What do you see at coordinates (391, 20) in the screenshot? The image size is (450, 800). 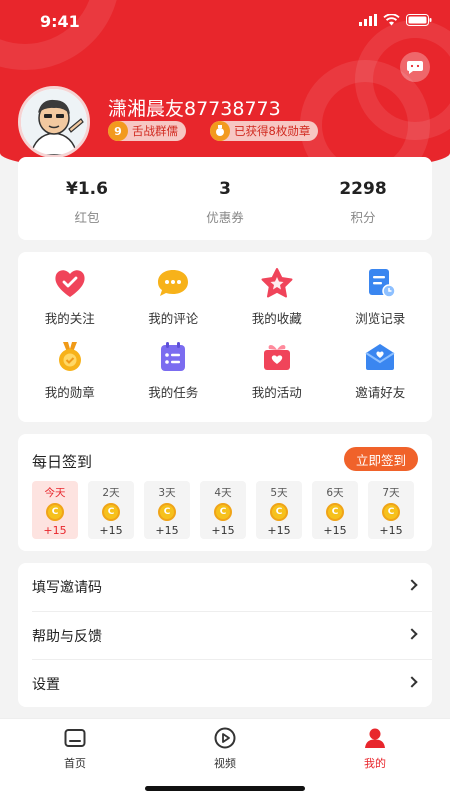 I see `wifi-icon` at bounding box center [391, 20].